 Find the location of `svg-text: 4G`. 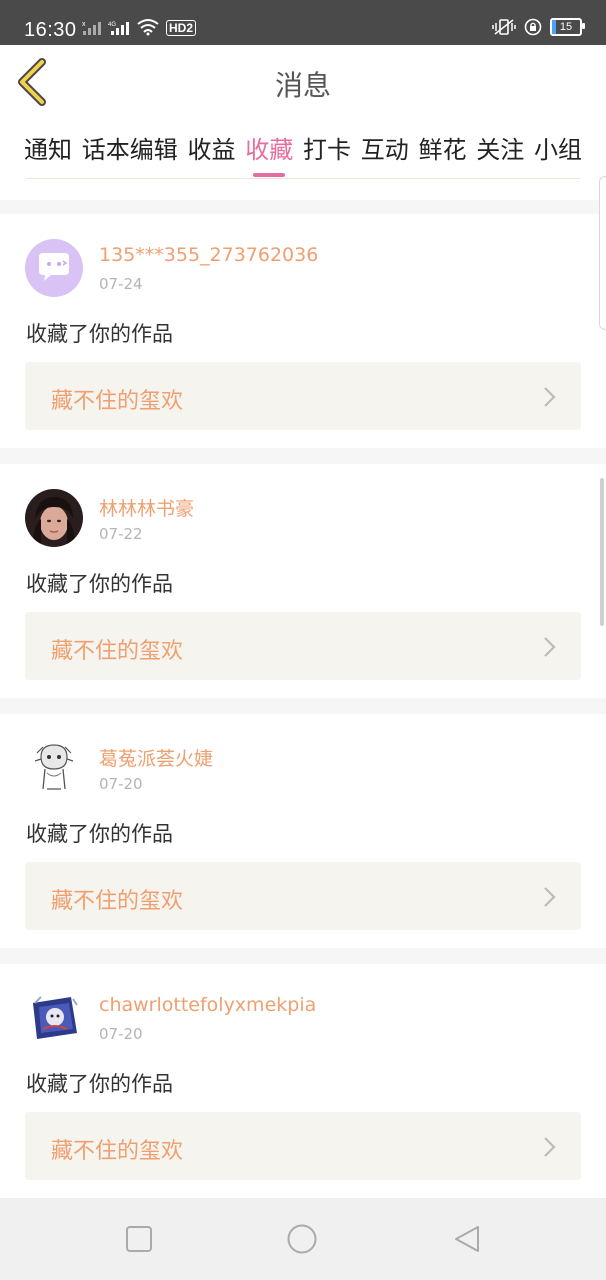

svg-text: 4G is located at coordinates (112, 25).